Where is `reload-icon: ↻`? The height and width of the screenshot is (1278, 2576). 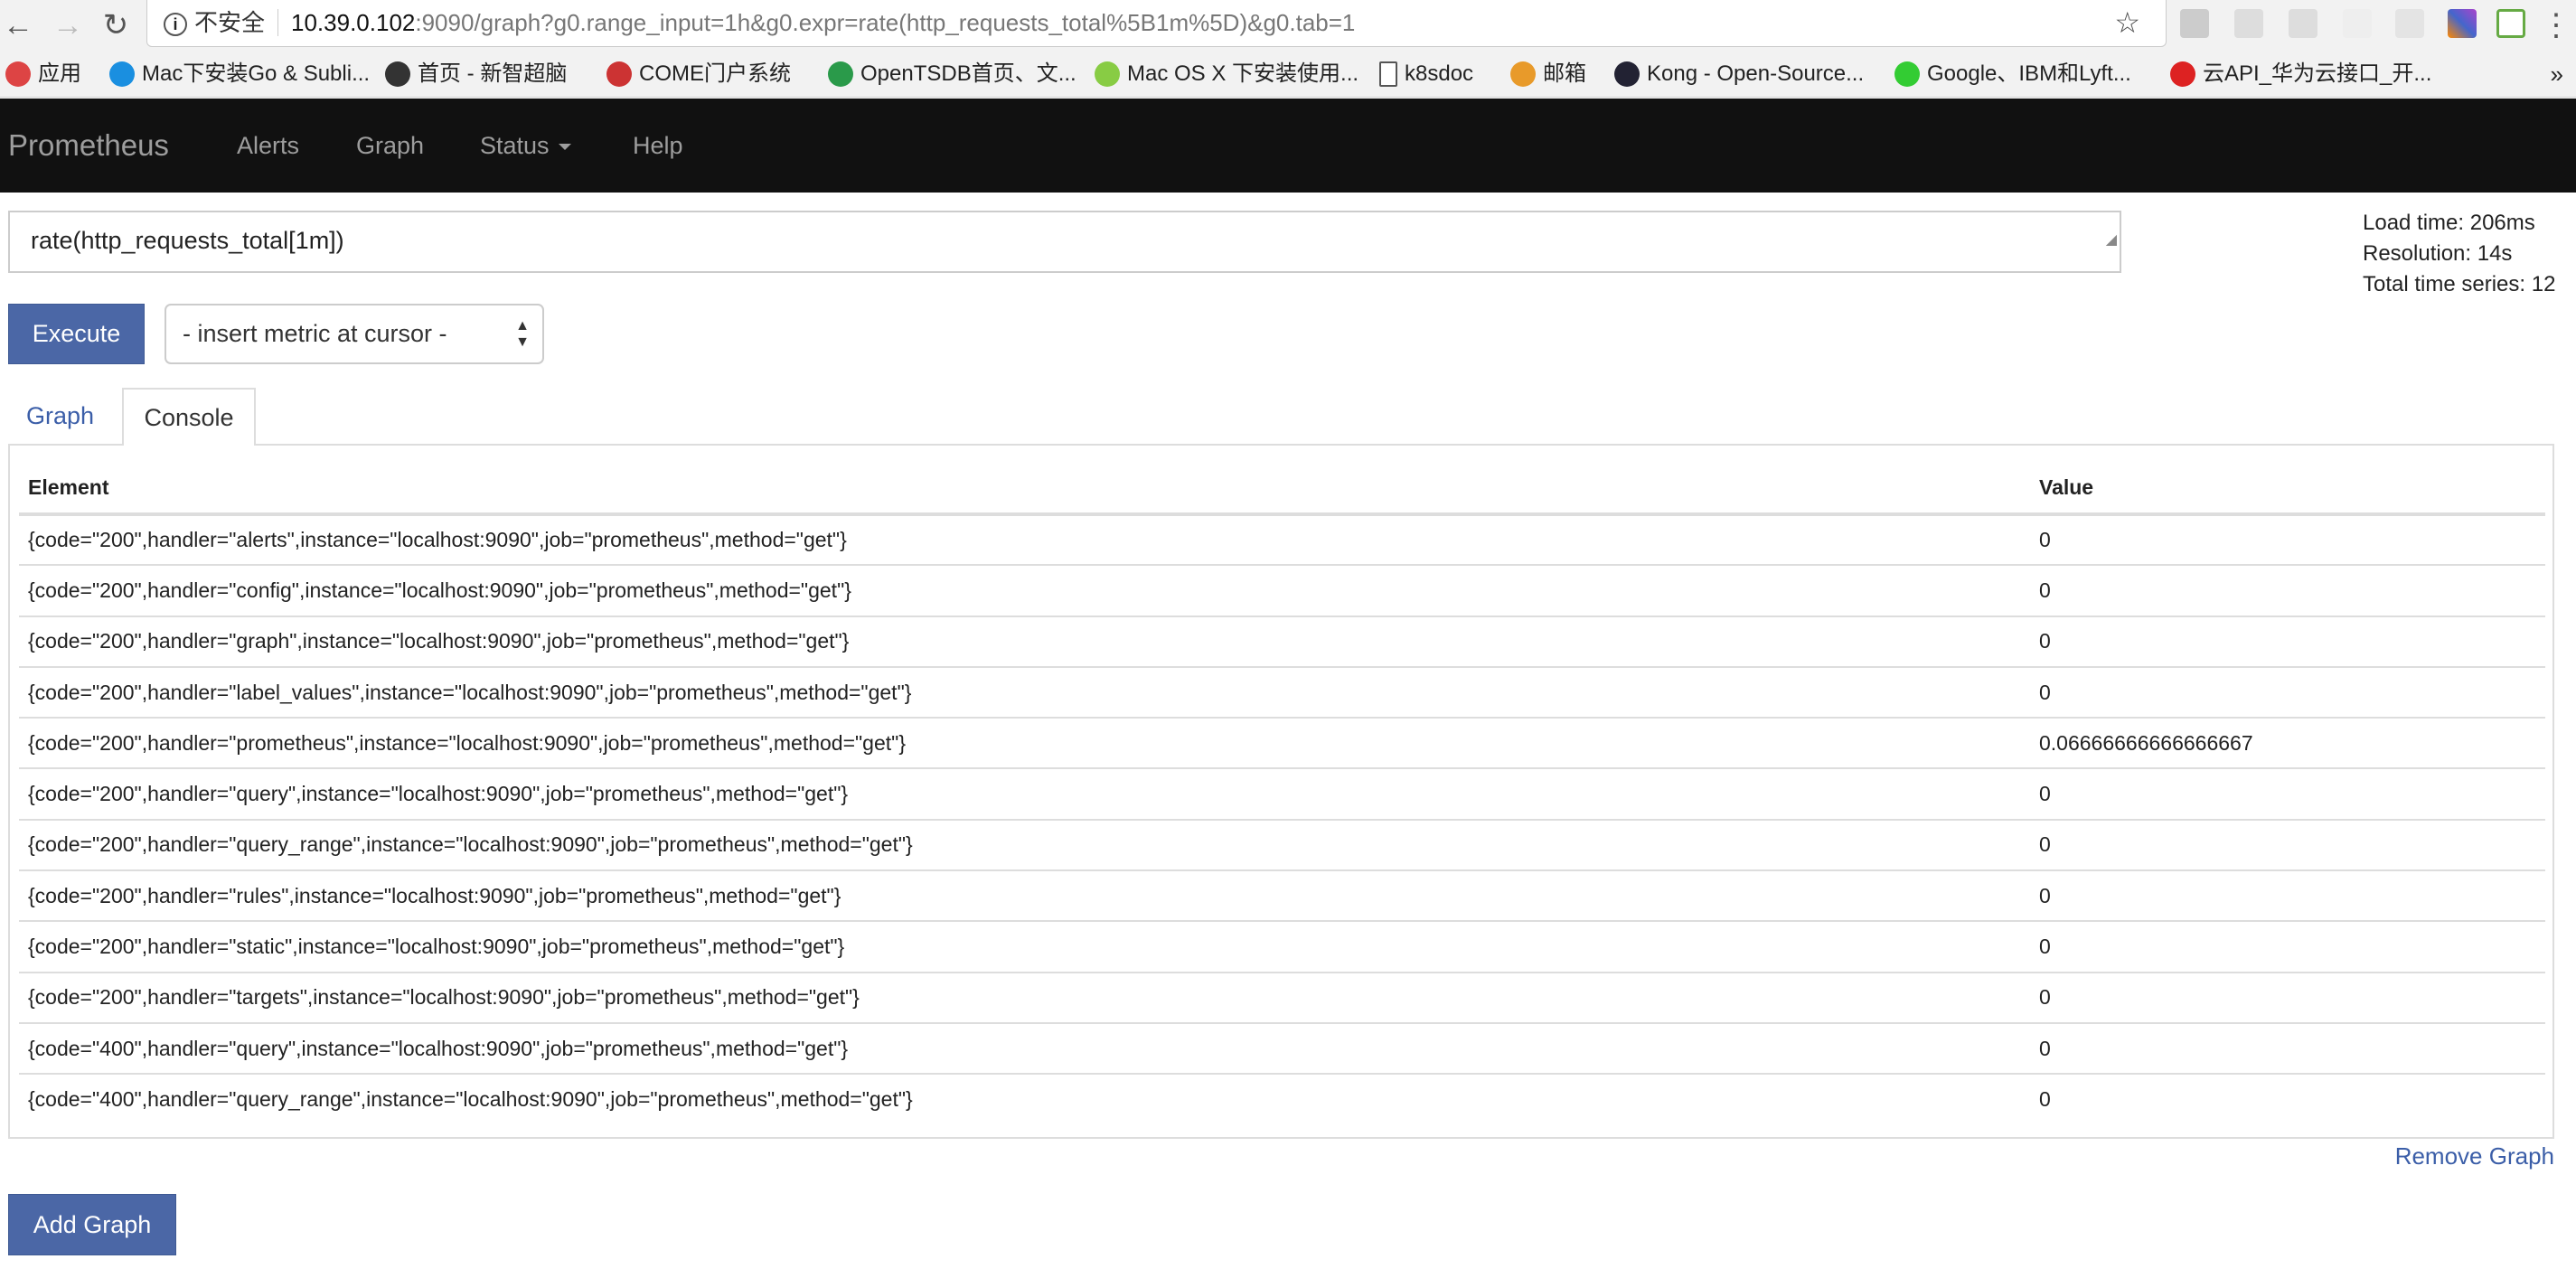
reload-icon: ↻ is located at coordinates (116, 25).